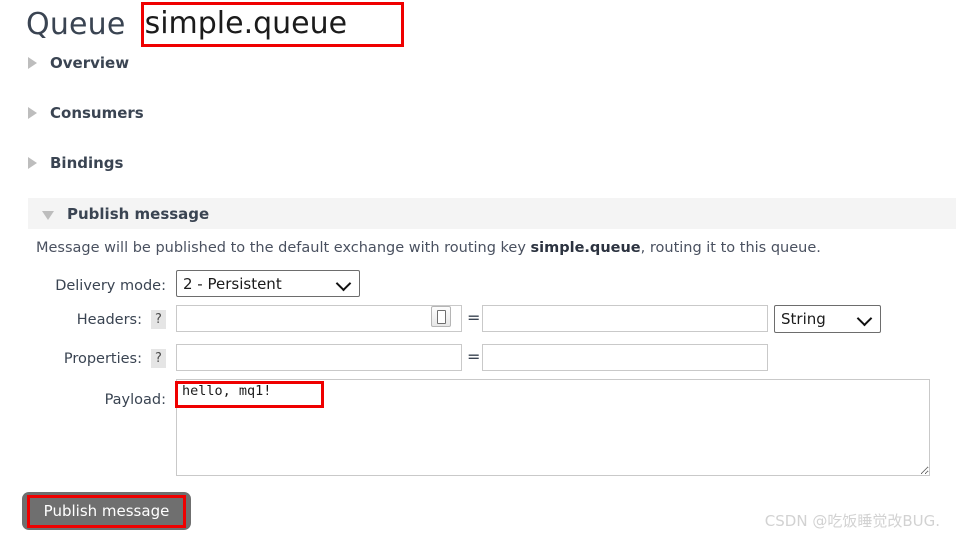 The image size is (956, 542). What do you see at coordinates (102, 359) in the screenshot?
I see `properties-label: Properties:` at bounding box center [102, 359].